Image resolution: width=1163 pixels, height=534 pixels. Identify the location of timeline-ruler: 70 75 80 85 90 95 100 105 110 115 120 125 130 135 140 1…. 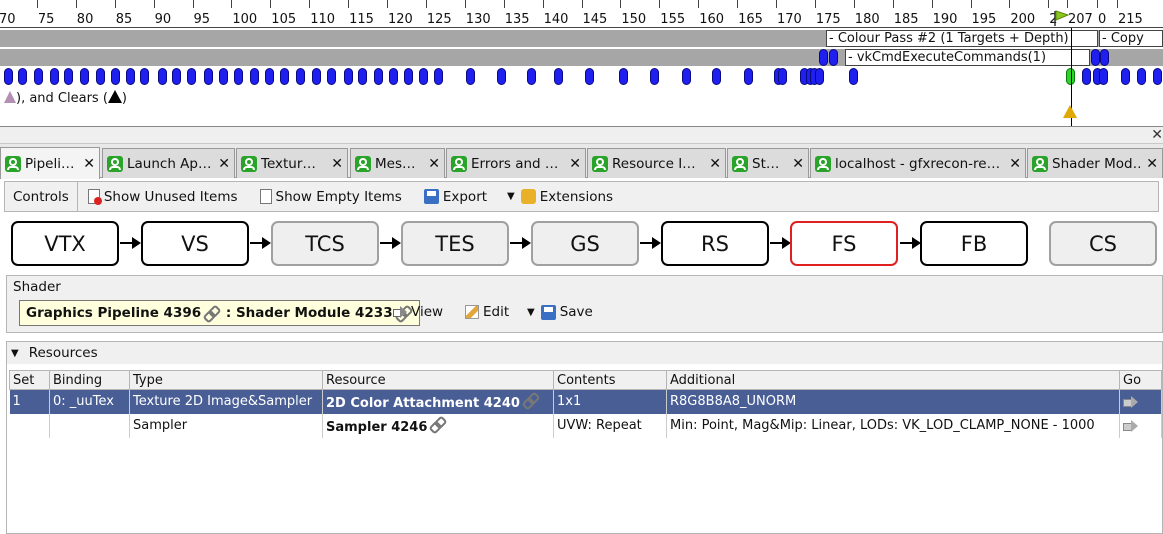
(581, 14).